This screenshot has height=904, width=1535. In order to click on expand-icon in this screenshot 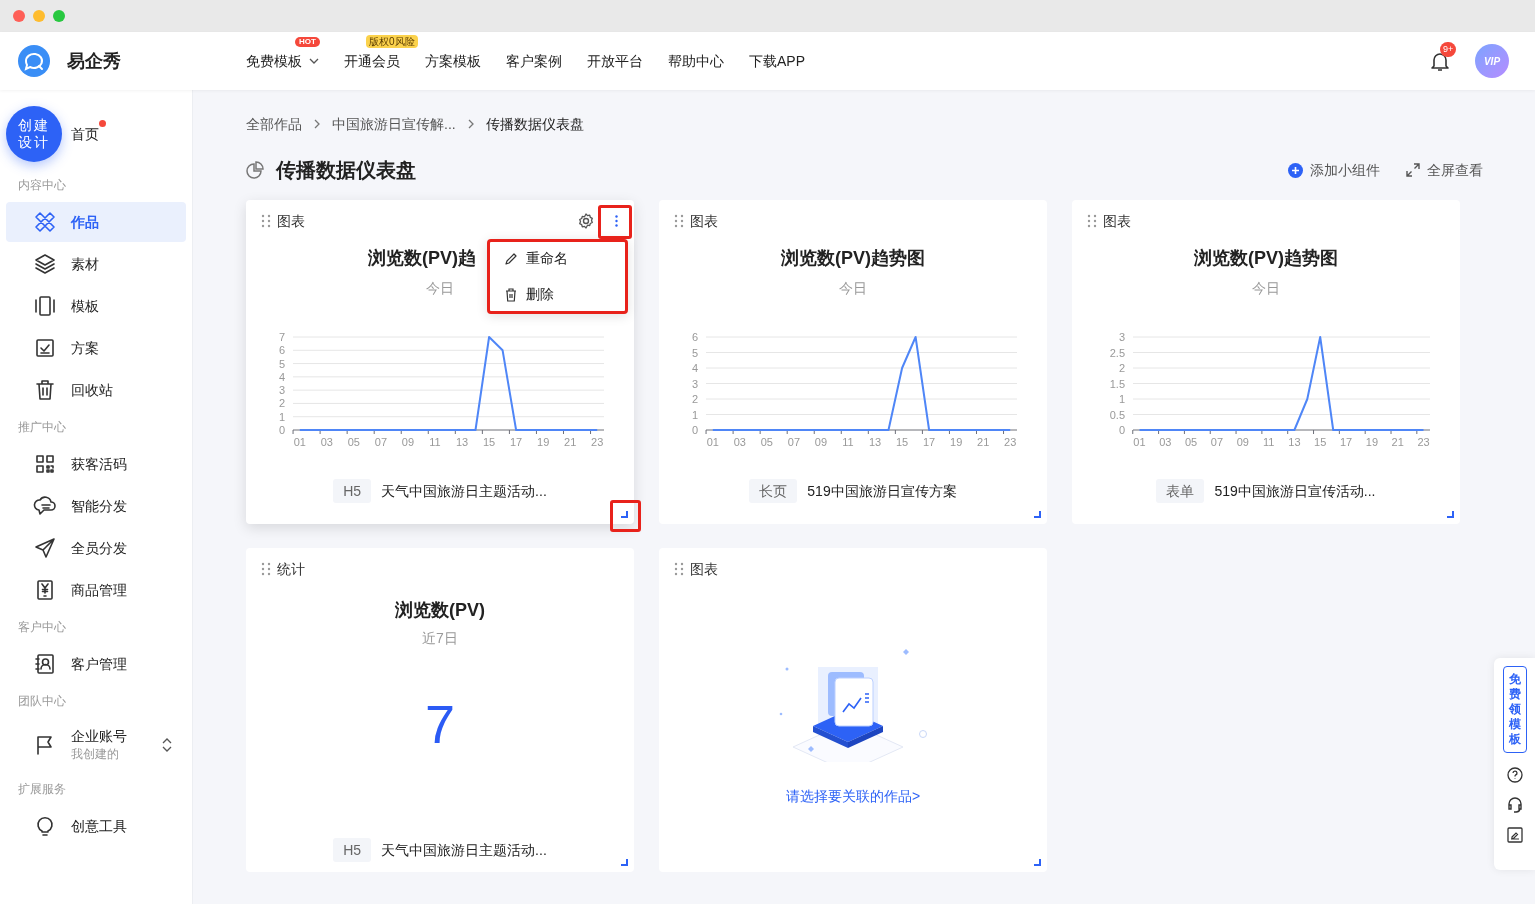, I will do `click(1413, 170)`.